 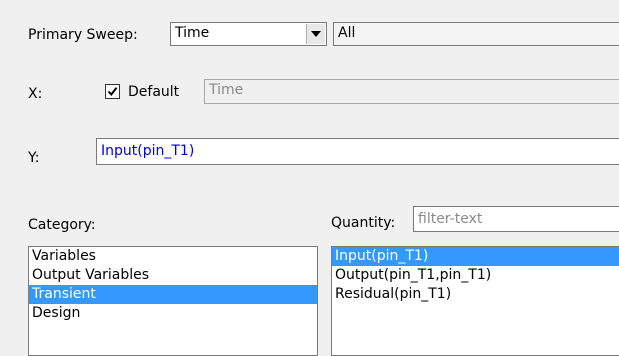 What do you see at coordinates (173, 313) in the screenshot?
I see `category-item-design: Design` at bounding box center [173, 313].